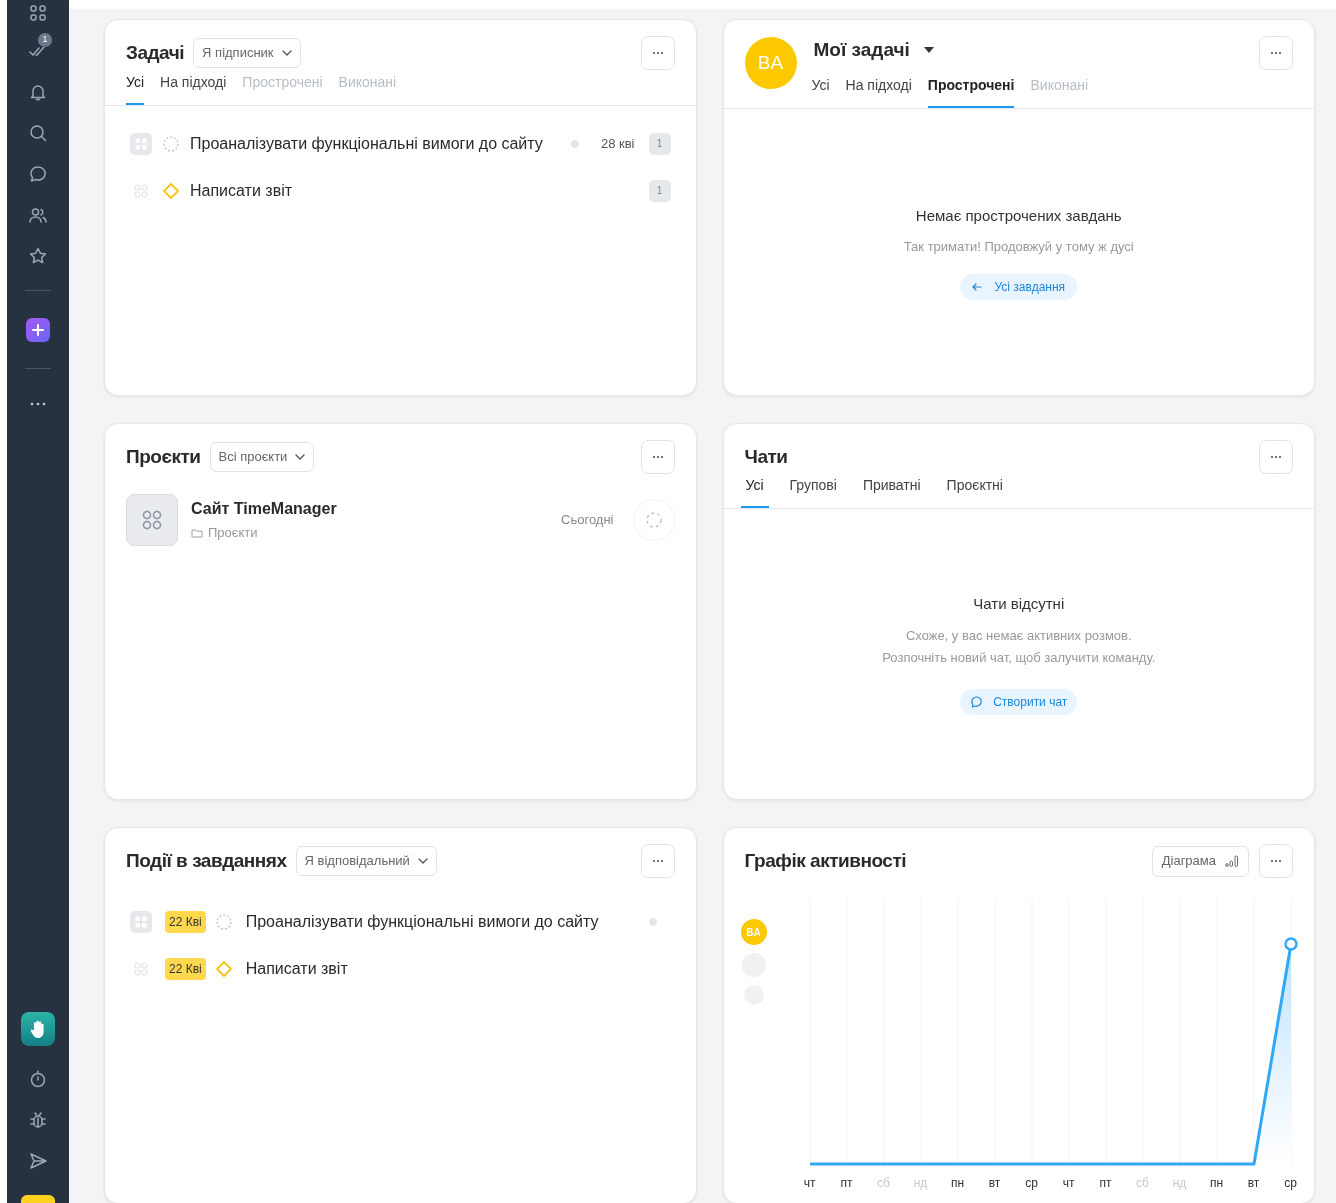 The width and height of the screenshot is (1336, 1203). I want to click on tab: Проєктні, so click(974, 491).